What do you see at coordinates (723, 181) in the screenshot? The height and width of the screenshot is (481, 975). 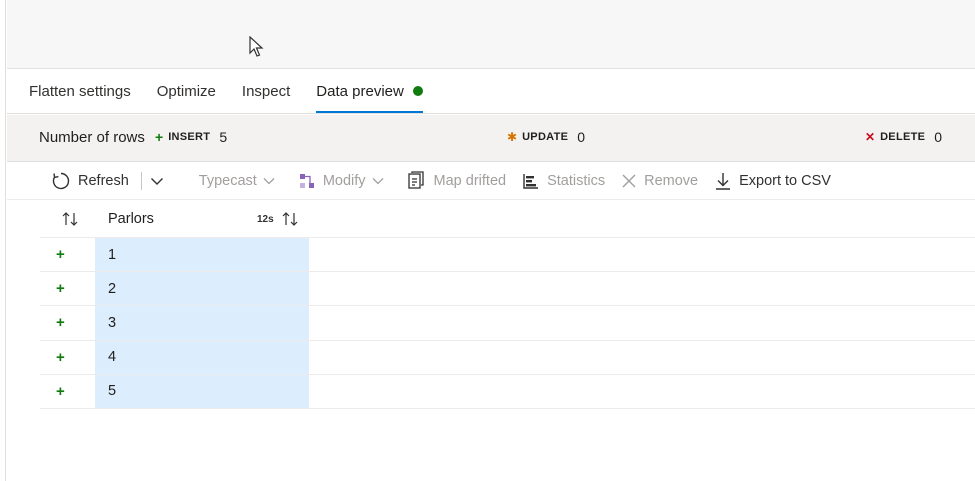 I see `download-icon` at bounding box center [723, 181].